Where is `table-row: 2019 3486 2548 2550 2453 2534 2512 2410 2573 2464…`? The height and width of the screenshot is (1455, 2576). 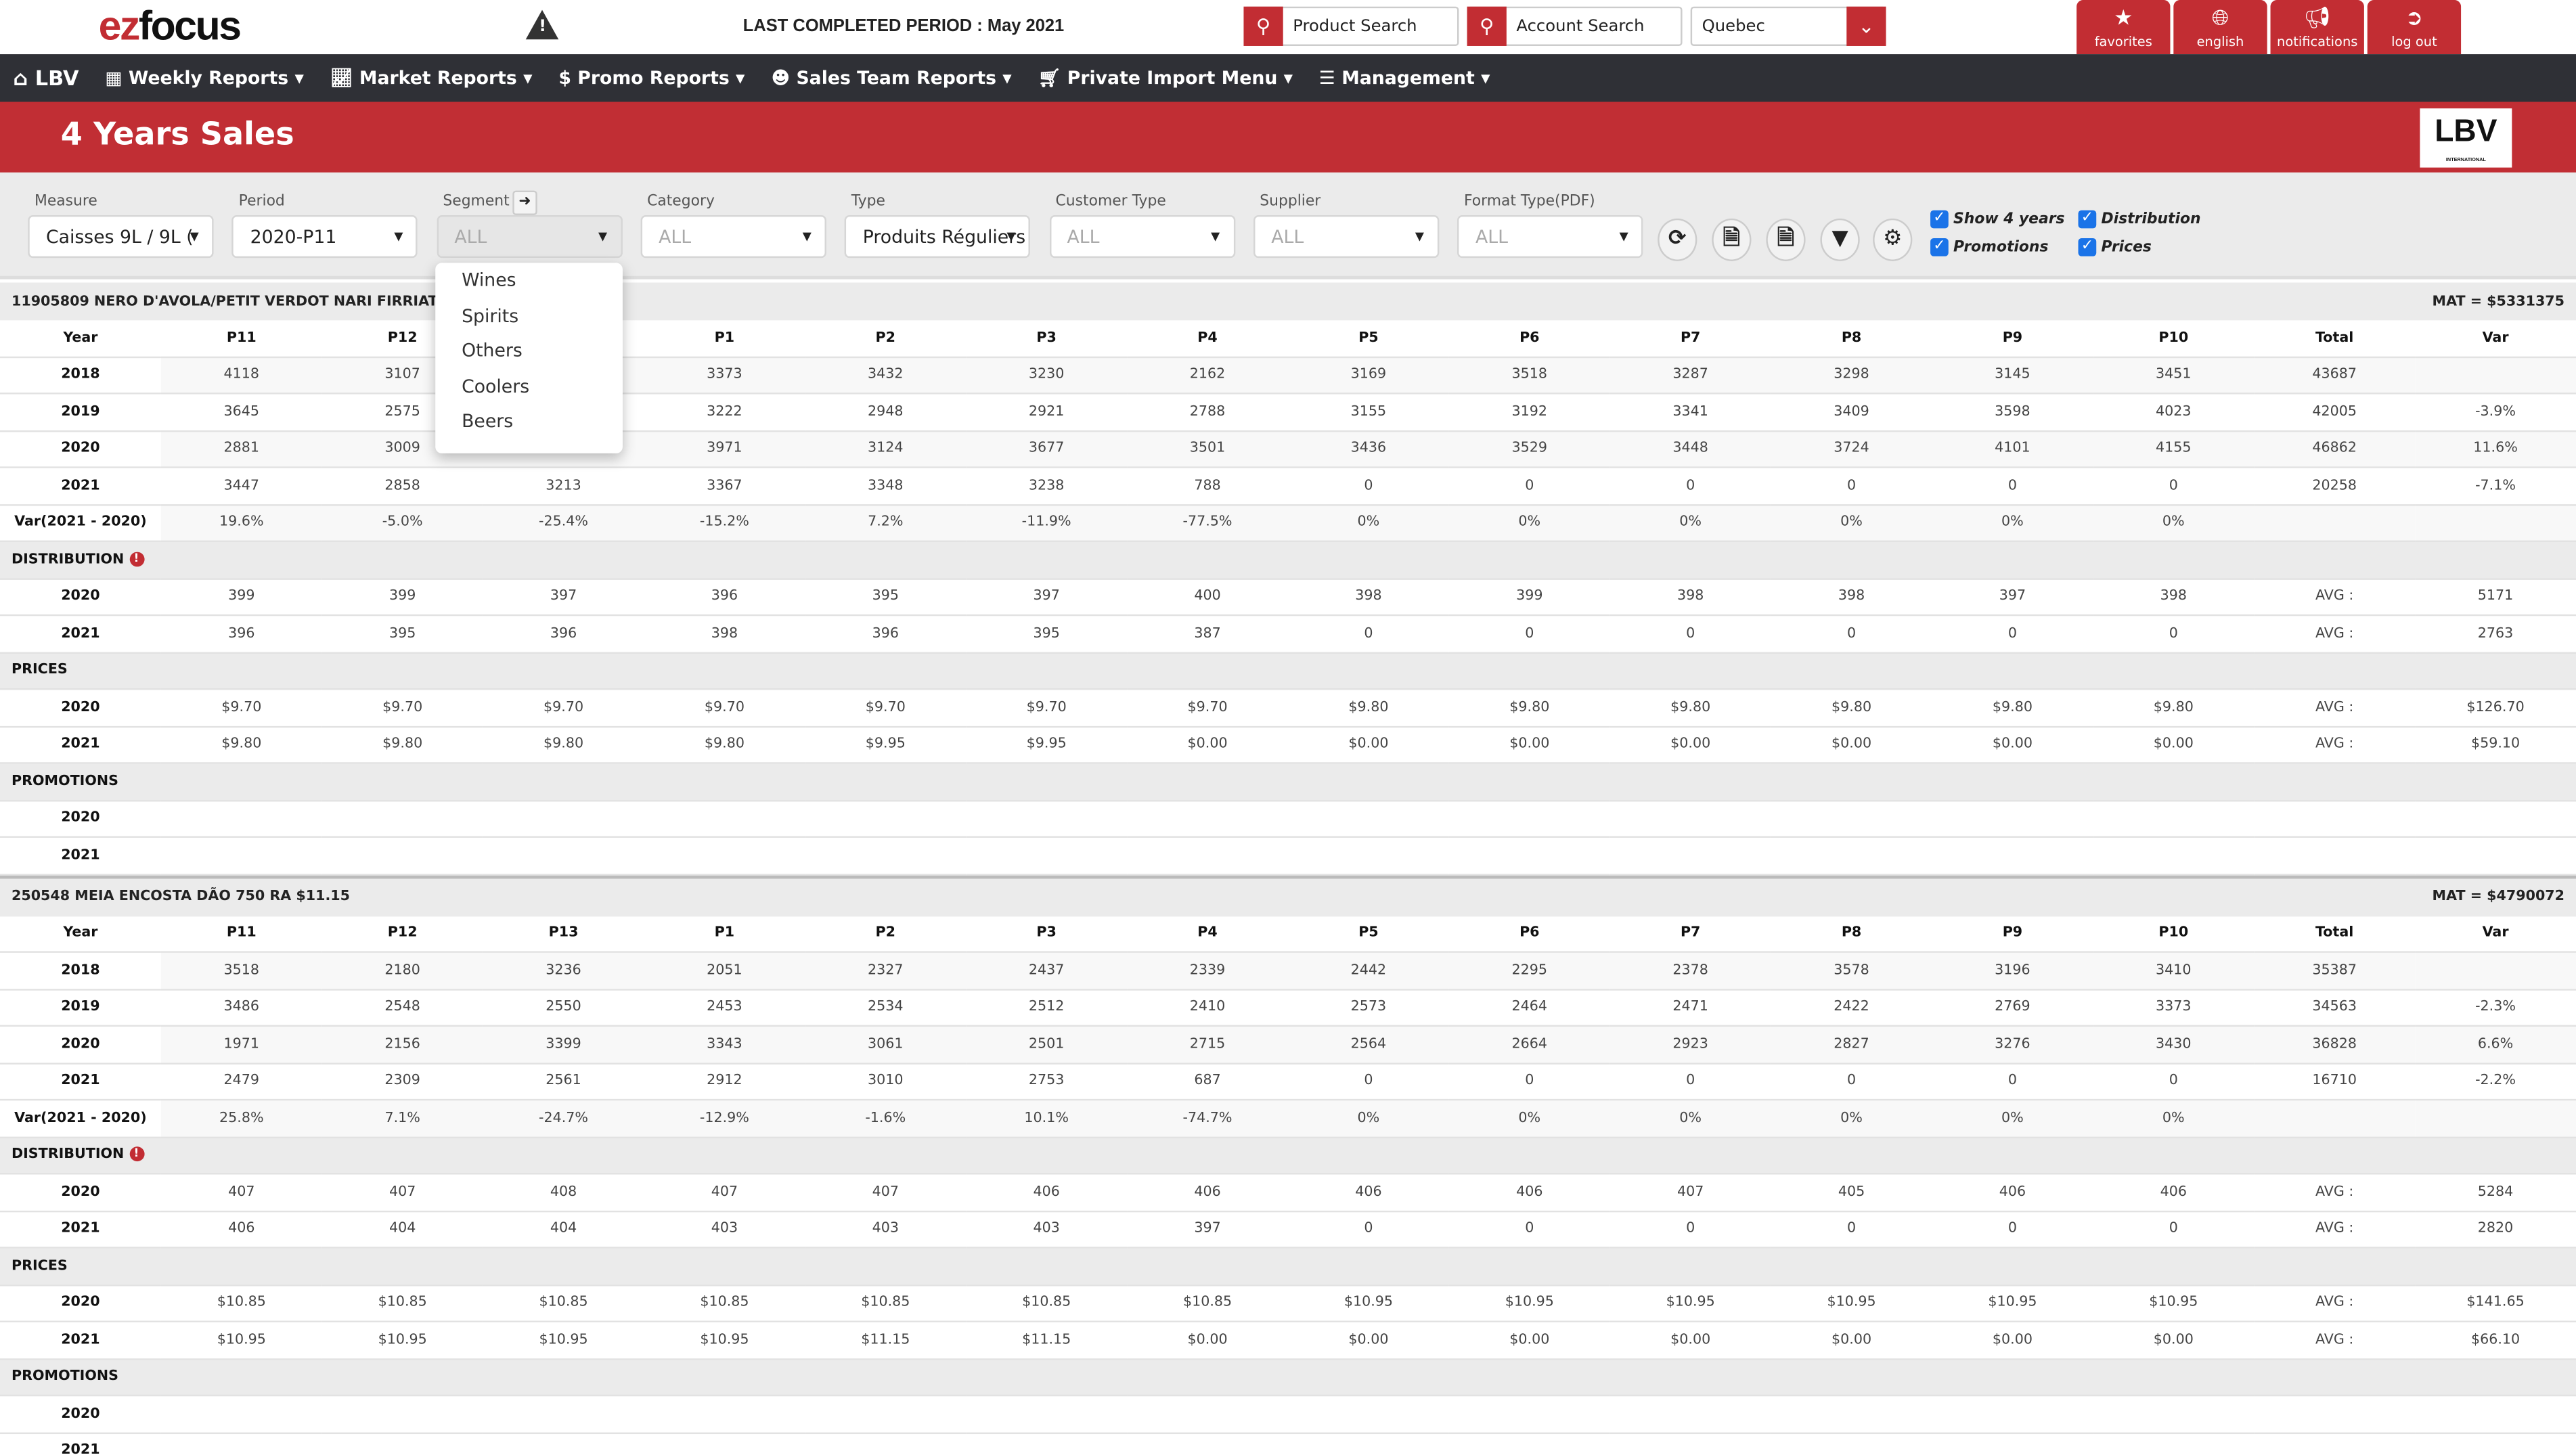 table-row: 2019 3486 2548 2550 2453 2534 2512 2410 2573 2464… is located at coordinates (1288, 1008).